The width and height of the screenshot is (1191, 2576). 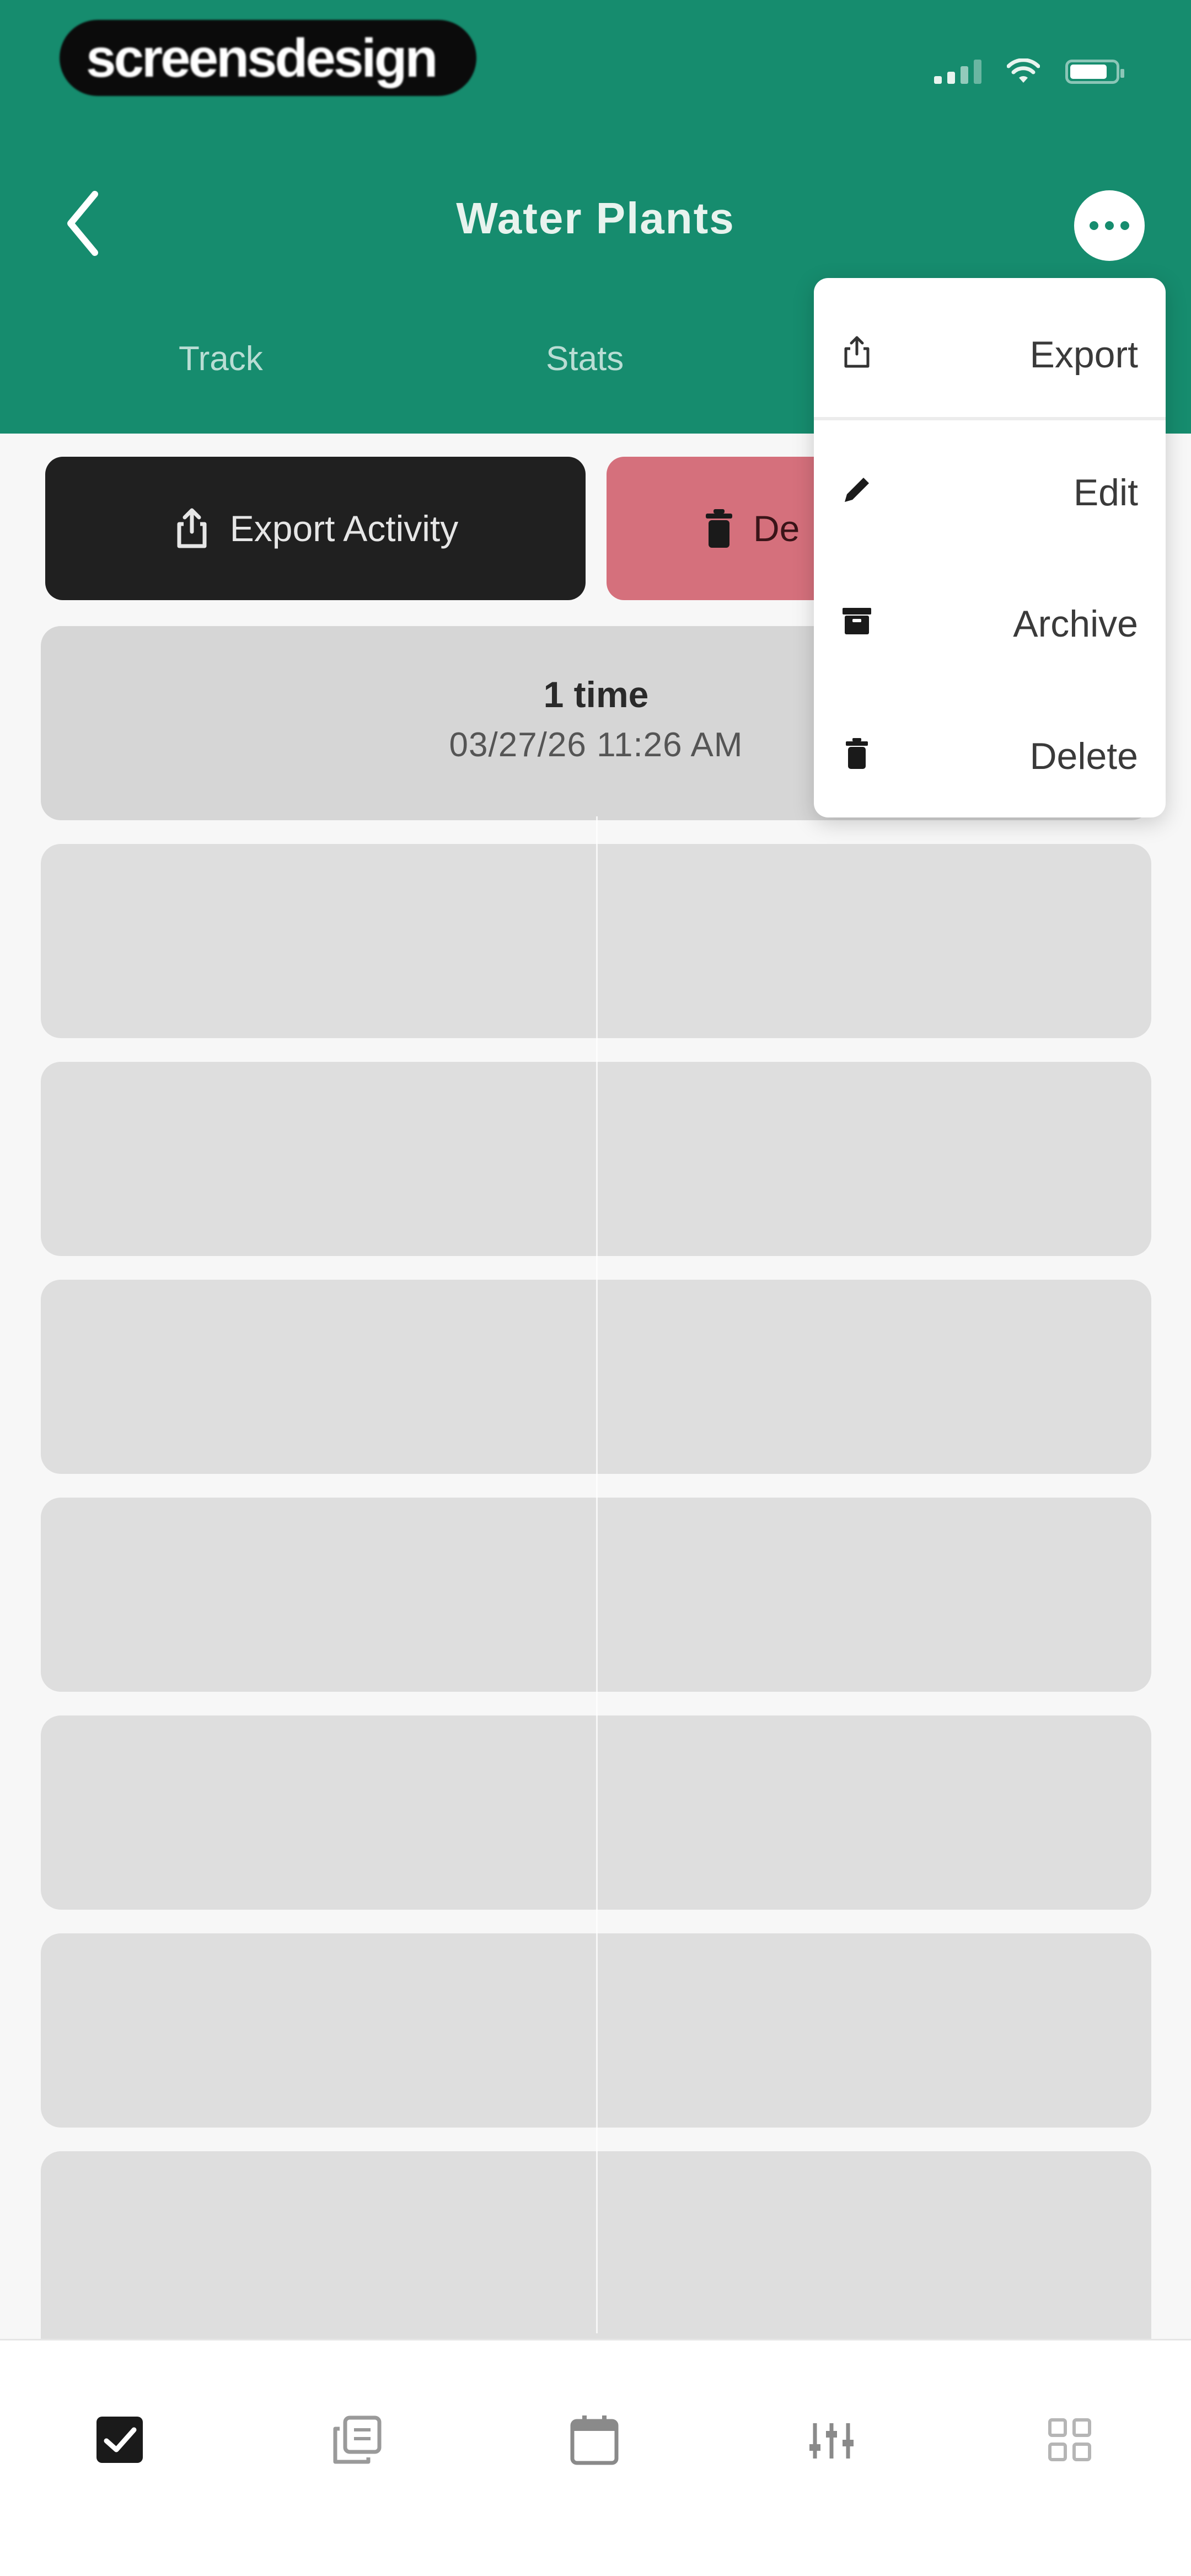 What do you see at coordinates (957, 70) in the screenshot?
I see `signal-icon` at bounding box center [957, 70].